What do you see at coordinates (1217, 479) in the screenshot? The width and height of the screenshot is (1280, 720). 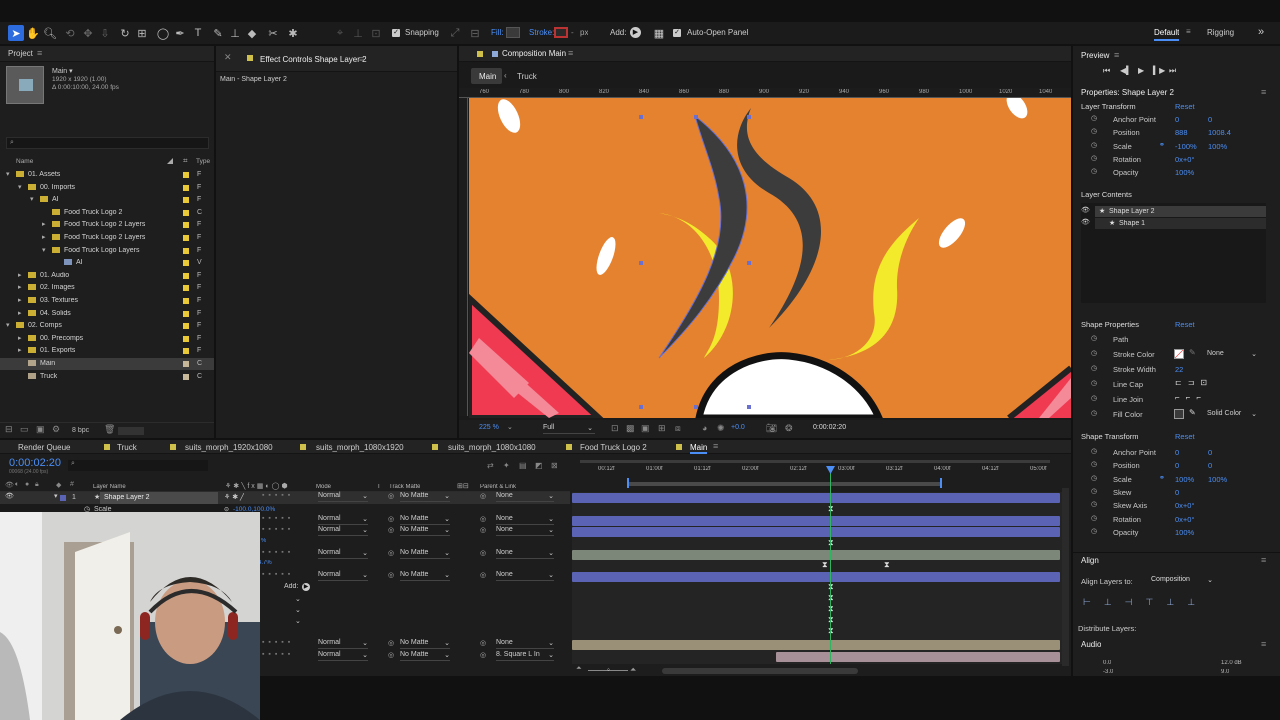 I see `prop-value-2: 100%` at bounding box center [1217, 479].